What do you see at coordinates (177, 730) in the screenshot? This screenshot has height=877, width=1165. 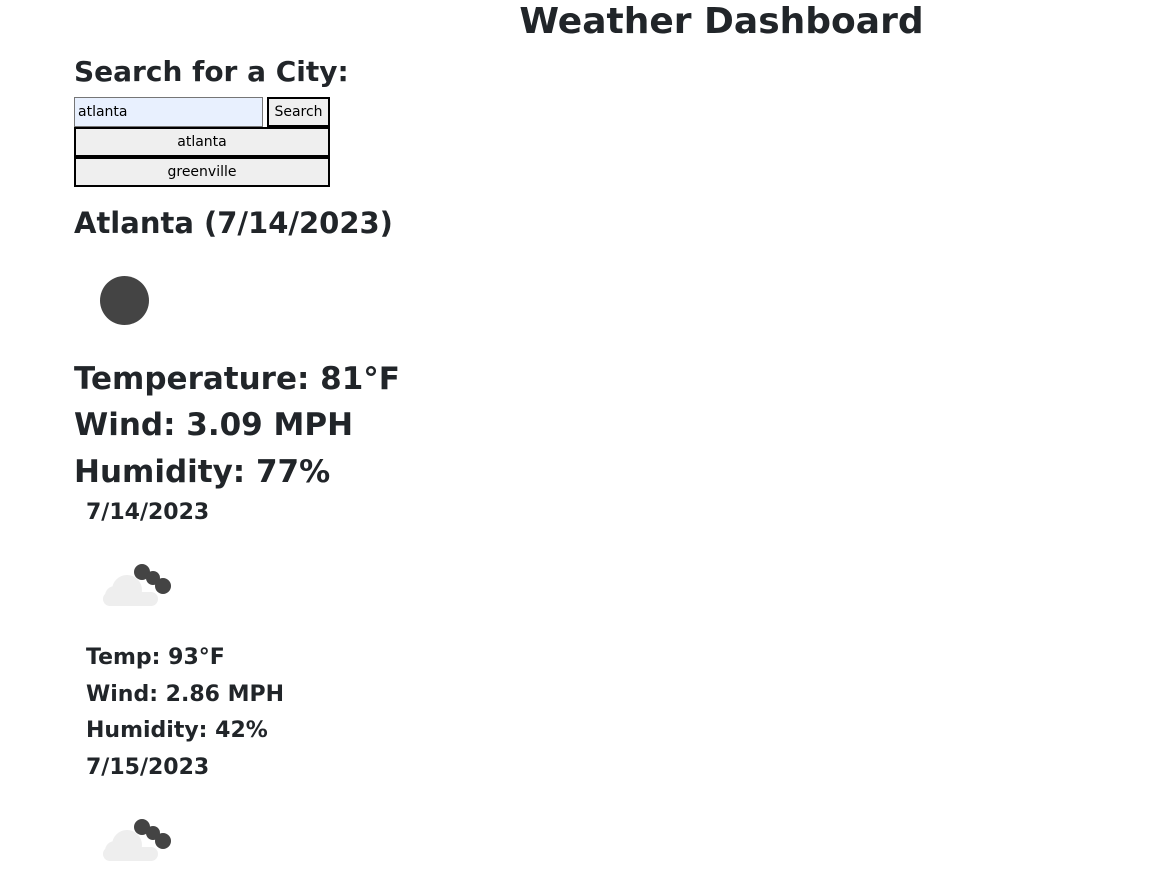 I see `forecast-humidity: Humidity: 42%` at bounding box center [177, 730].